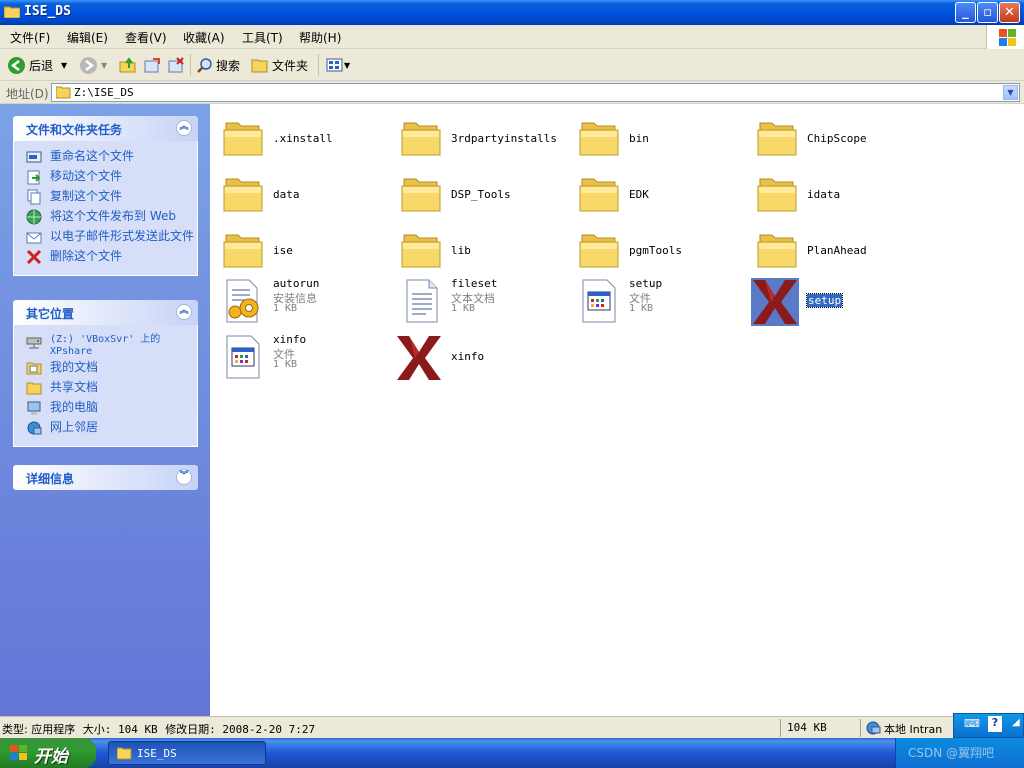  What do you see at coordinates (660, 190) in the screenshot?
I see `folder-item: EDK` at bounding box center [660, 190].